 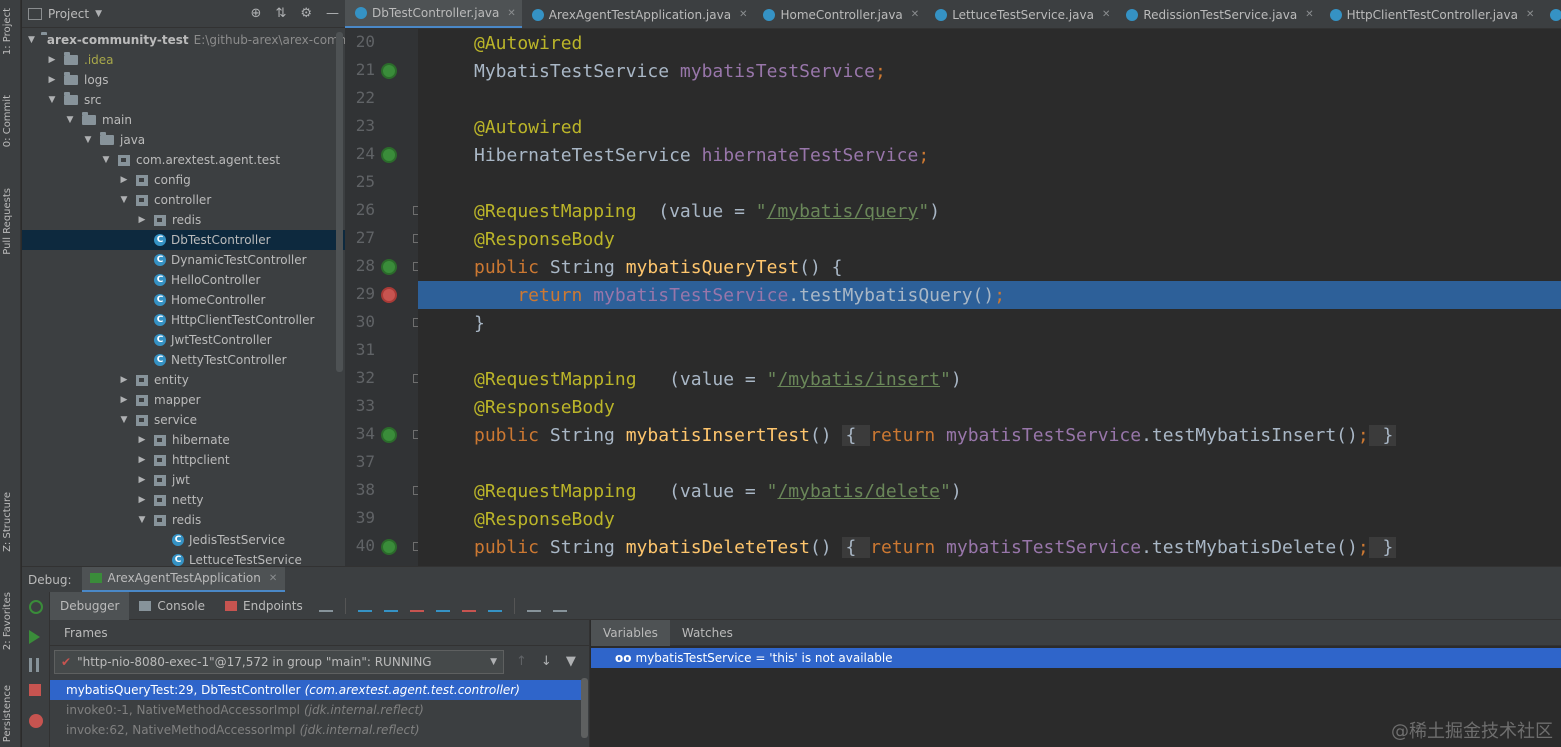 I want to click on evaluate-expression-icon, so click(x=533, y=606).